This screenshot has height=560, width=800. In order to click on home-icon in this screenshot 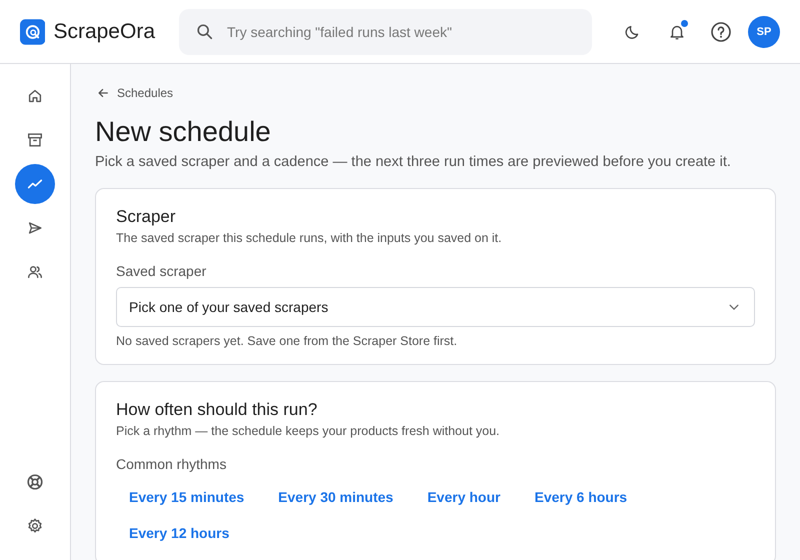, I will do `click(35, 96)`.